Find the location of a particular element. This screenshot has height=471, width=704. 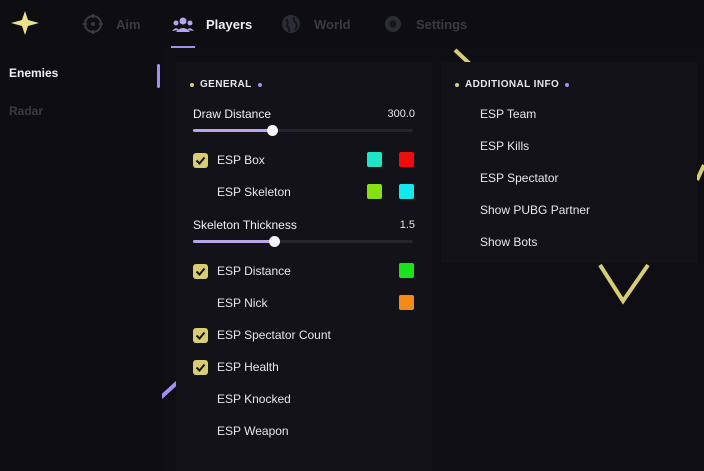

crosshair-icon is located at coordinates (93, 24).